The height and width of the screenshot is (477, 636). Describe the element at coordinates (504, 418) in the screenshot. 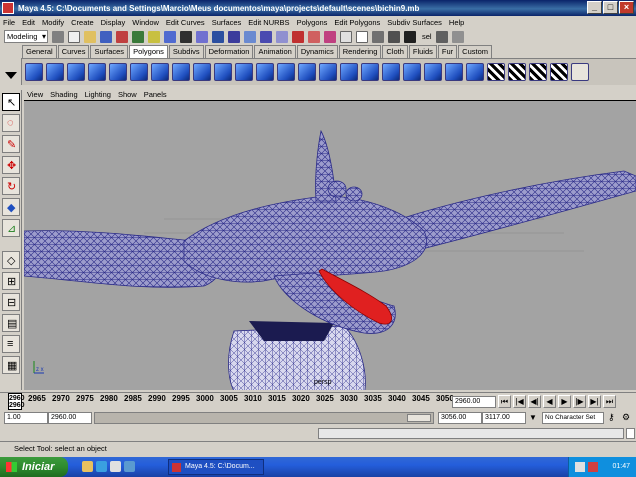

I see `end-time-field: 3117.00` at that location.